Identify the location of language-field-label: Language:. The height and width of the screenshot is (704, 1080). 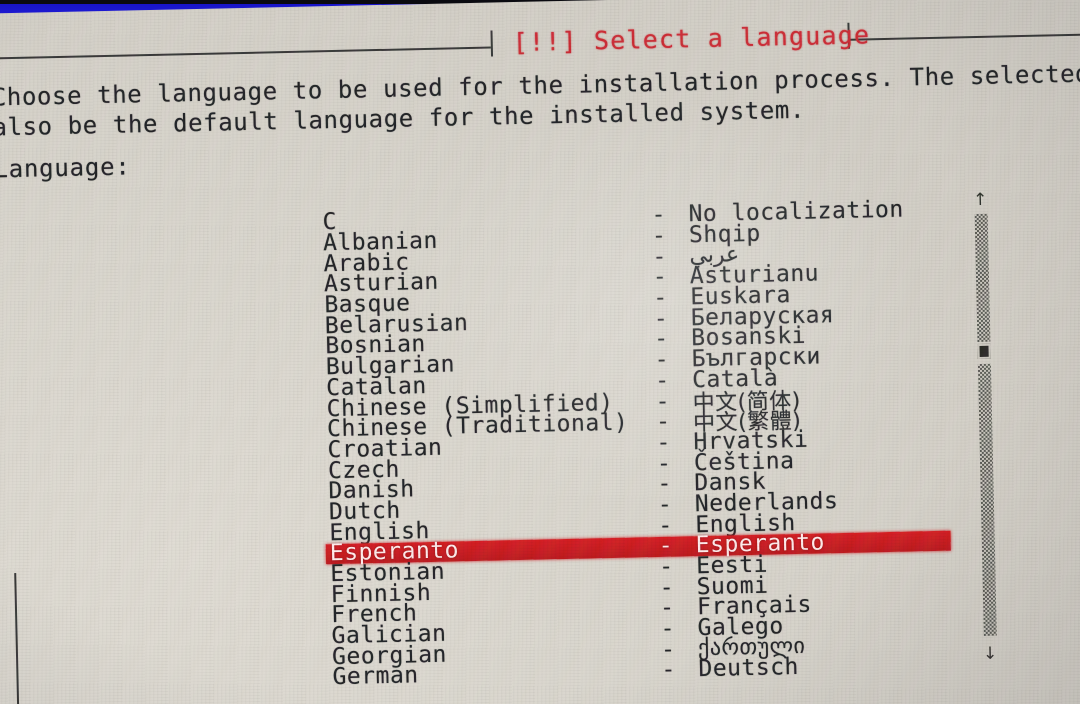
(65, 168).